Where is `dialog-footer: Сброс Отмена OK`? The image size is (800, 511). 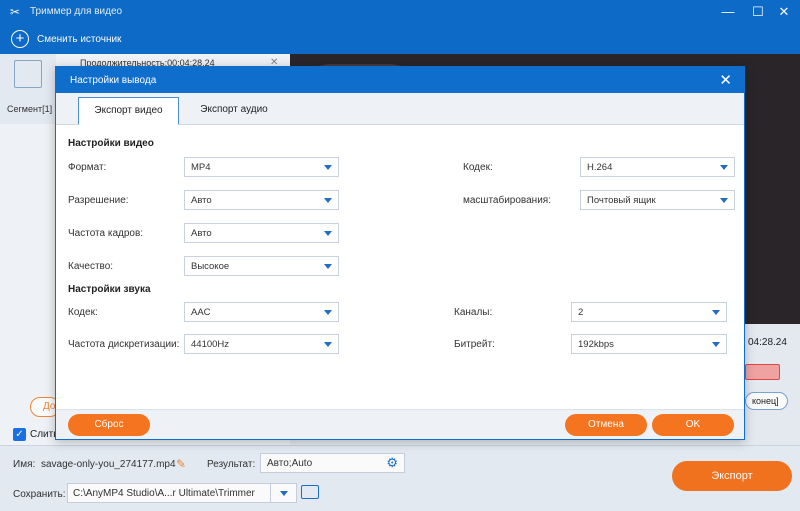 dialog-footer: Сброс Отмена OK is located at coordinates (400, 424).